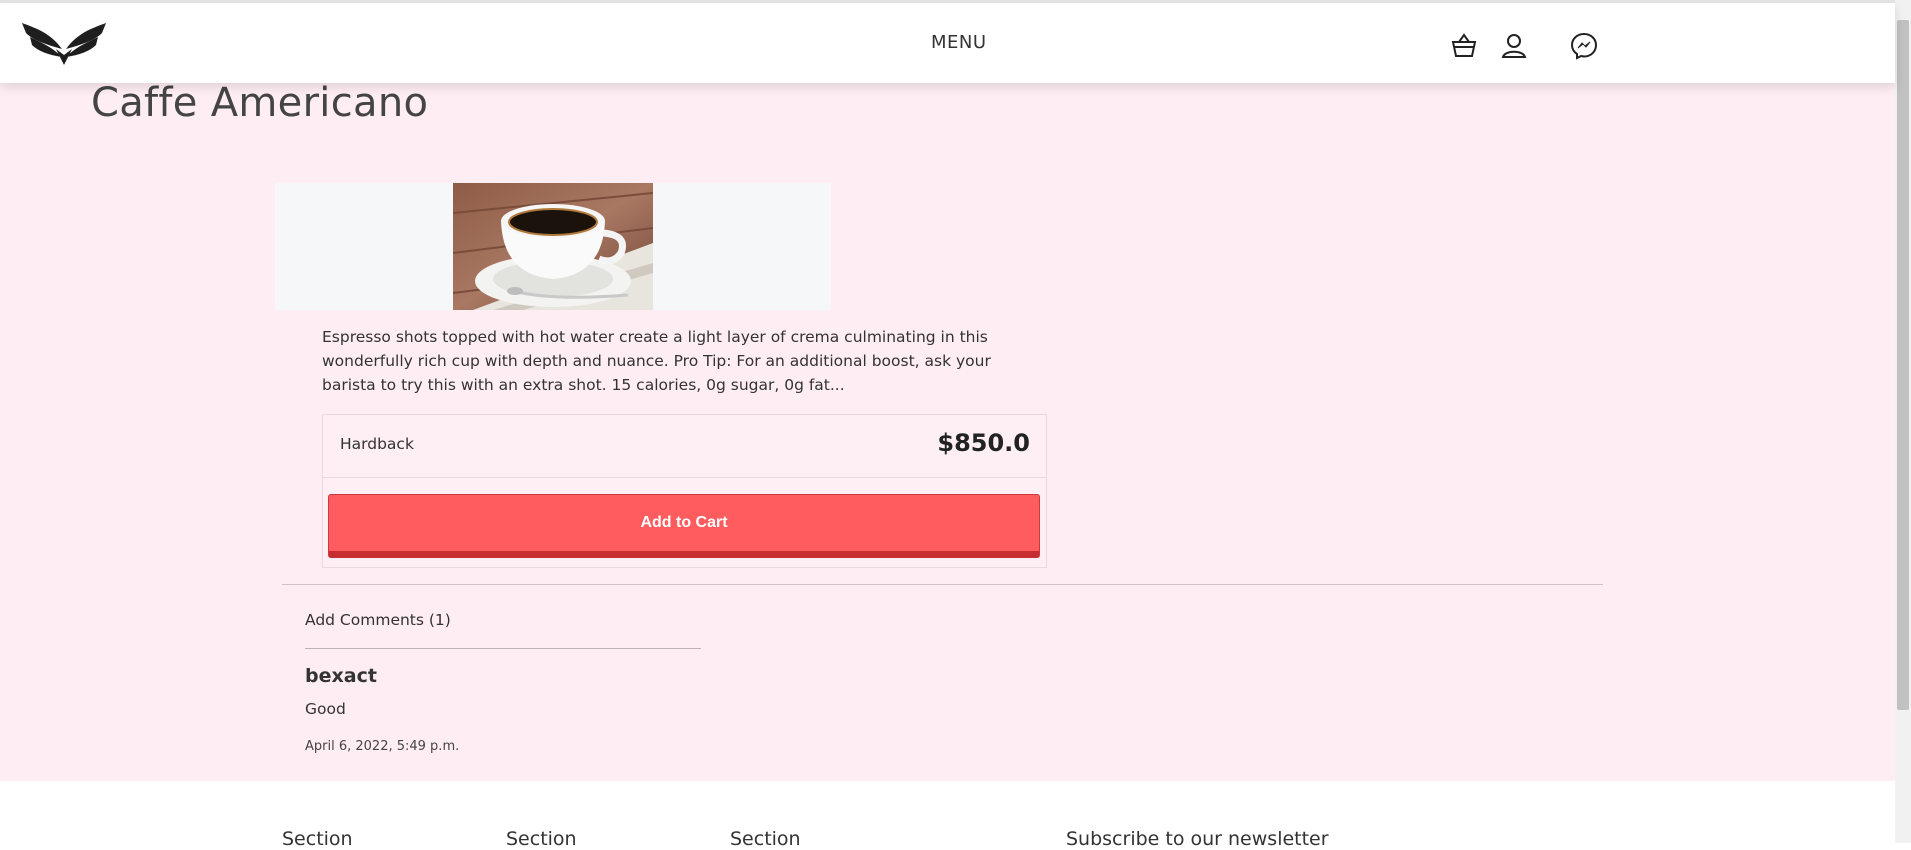  What do you see at coordinates (1464, 46) in the screenshot?
I see `basket-icon` at bounding box center [1464, 46].